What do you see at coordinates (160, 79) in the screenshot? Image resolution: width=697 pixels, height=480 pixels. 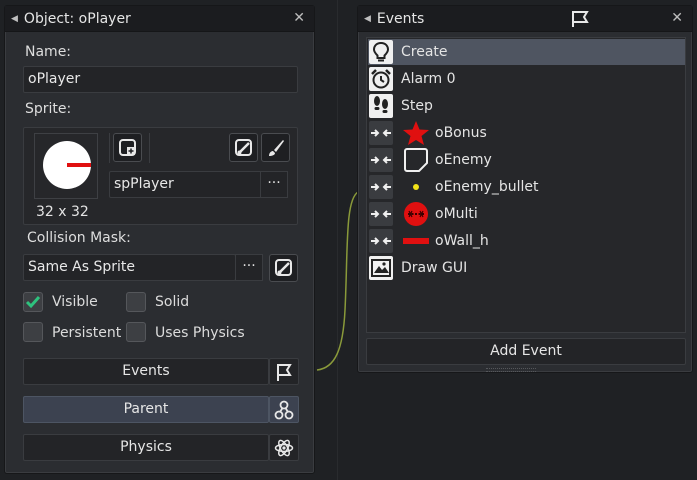 I see `name-input: oPlayer` at bounding box center [160, 79].